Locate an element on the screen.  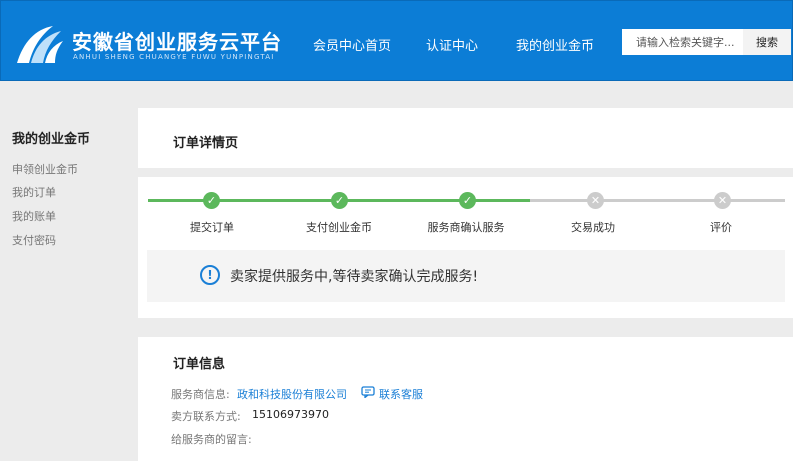
info-icon: ! is located at coordinates (210, 275).